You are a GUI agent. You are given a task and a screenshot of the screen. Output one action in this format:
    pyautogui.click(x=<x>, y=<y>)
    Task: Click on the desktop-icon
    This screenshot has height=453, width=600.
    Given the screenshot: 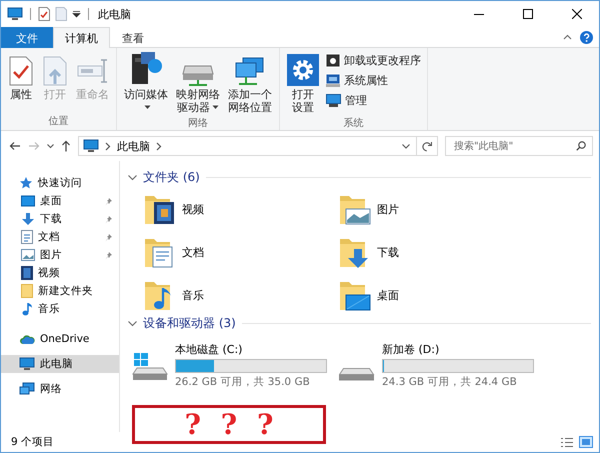 What is the action you would take?
    pyautogui.click(x=28, y=201)
    